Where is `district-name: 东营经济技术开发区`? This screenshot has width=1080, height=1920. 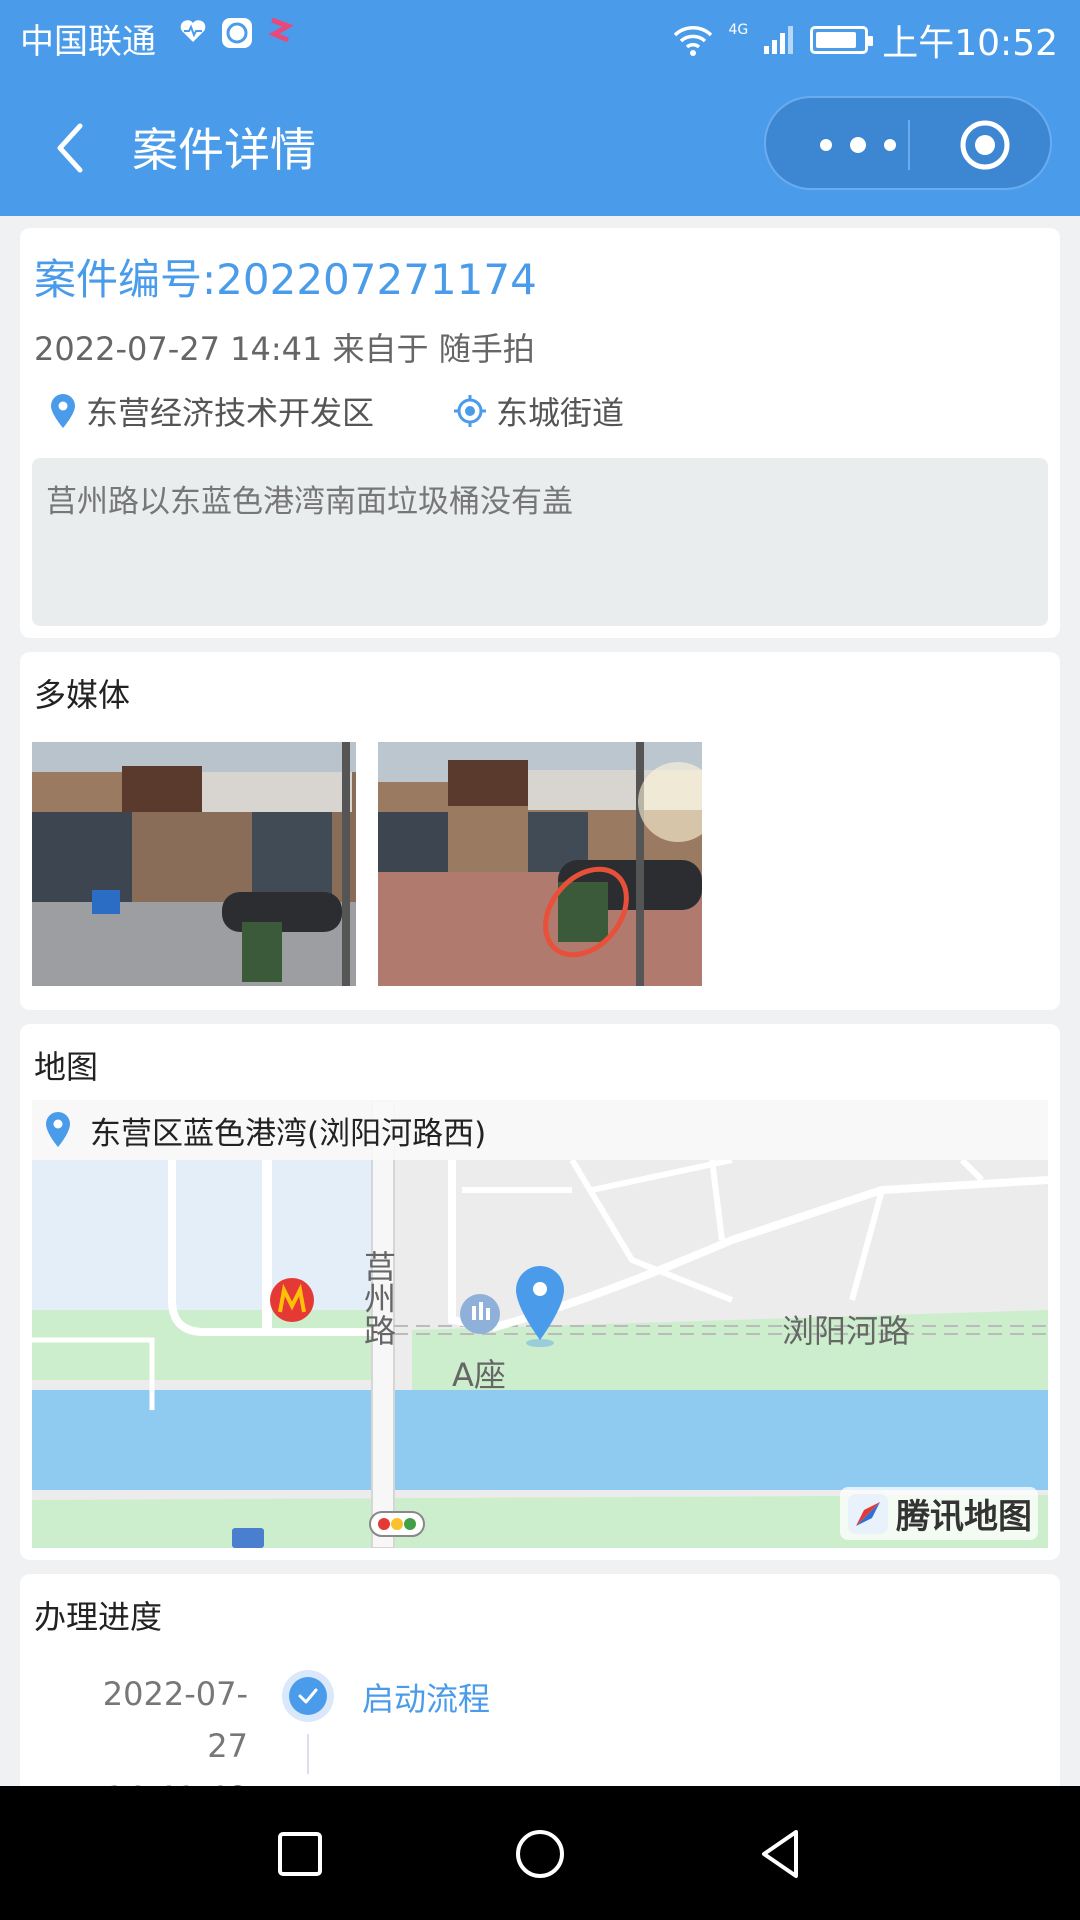 district-name: 东营经济技术开发区 is located at coordinates (230, 413).